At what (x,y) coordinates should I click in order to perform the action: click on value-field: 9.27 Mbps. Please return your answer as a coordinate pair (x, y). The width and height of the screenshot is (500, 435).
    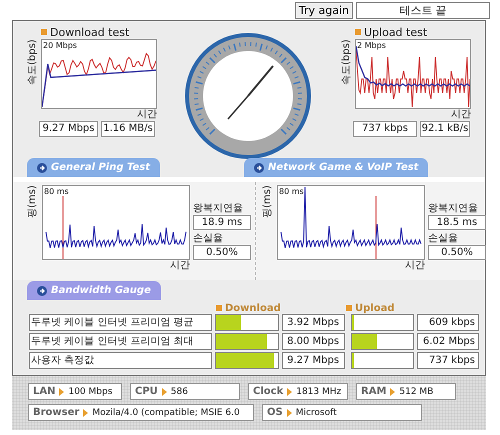
    Looking at the image, I should click on (313, 360).